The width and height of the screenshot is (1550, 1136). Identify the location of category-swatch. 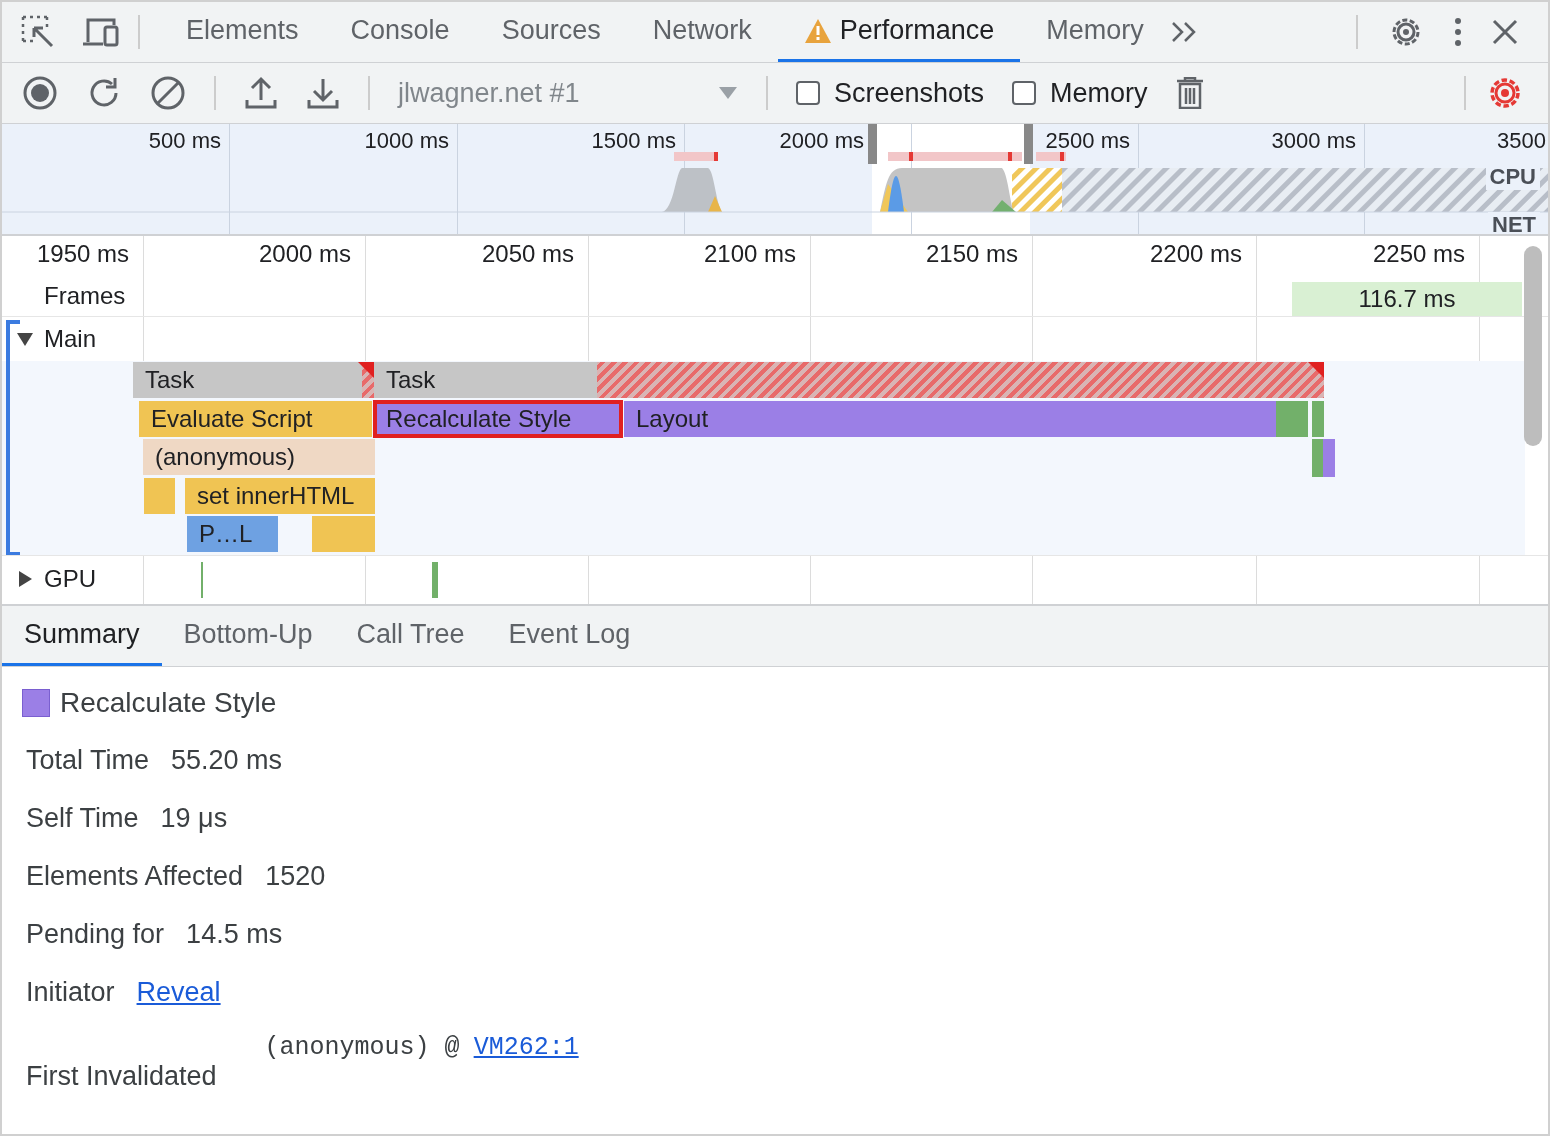
(36, 703).